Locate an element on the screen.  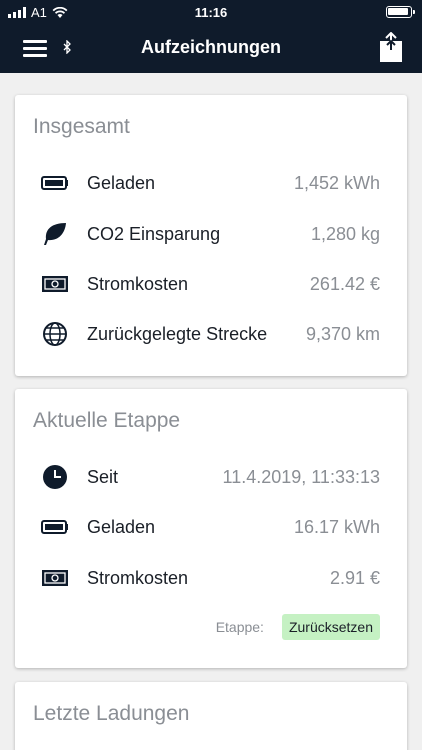
app-header: A1 11:16 Aufzeichnungen is located at coordinates (211, 36).